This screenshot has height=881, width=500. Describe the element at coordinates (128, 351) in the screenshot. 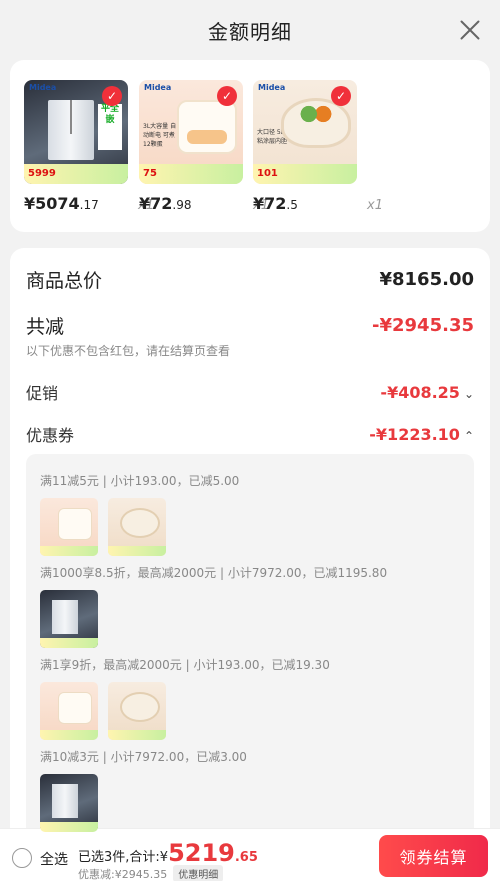

I see `discount-note: 以下优惠不包含红包，请在结算页查看` at that location.